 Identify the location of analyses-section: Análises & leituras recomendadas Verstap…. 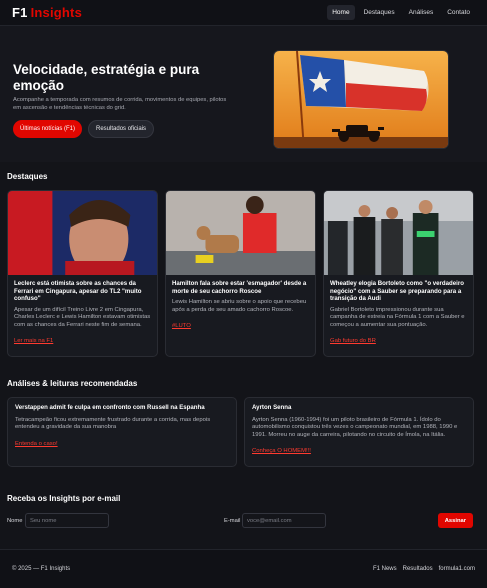
(243, 423).